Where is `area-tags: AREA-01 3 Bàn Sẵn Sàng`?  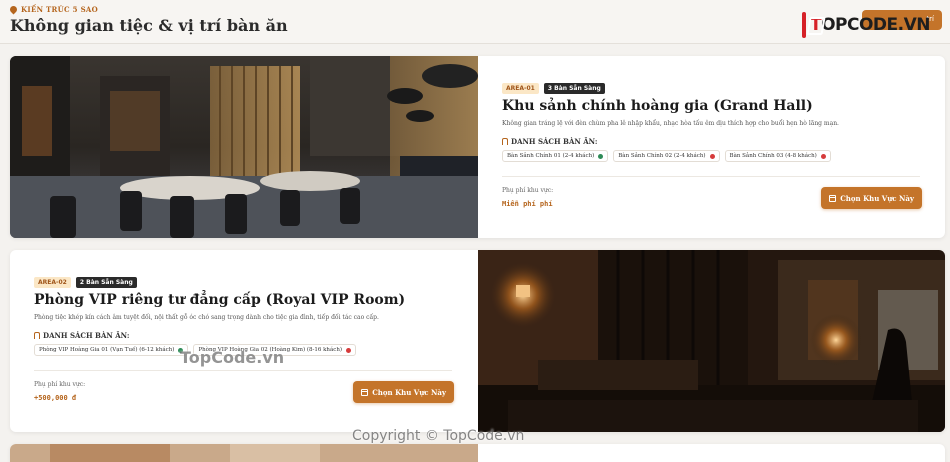 area-tags: AREA-01 3 Bàn Sẵn Sàng is located at coordinates (553, 88).